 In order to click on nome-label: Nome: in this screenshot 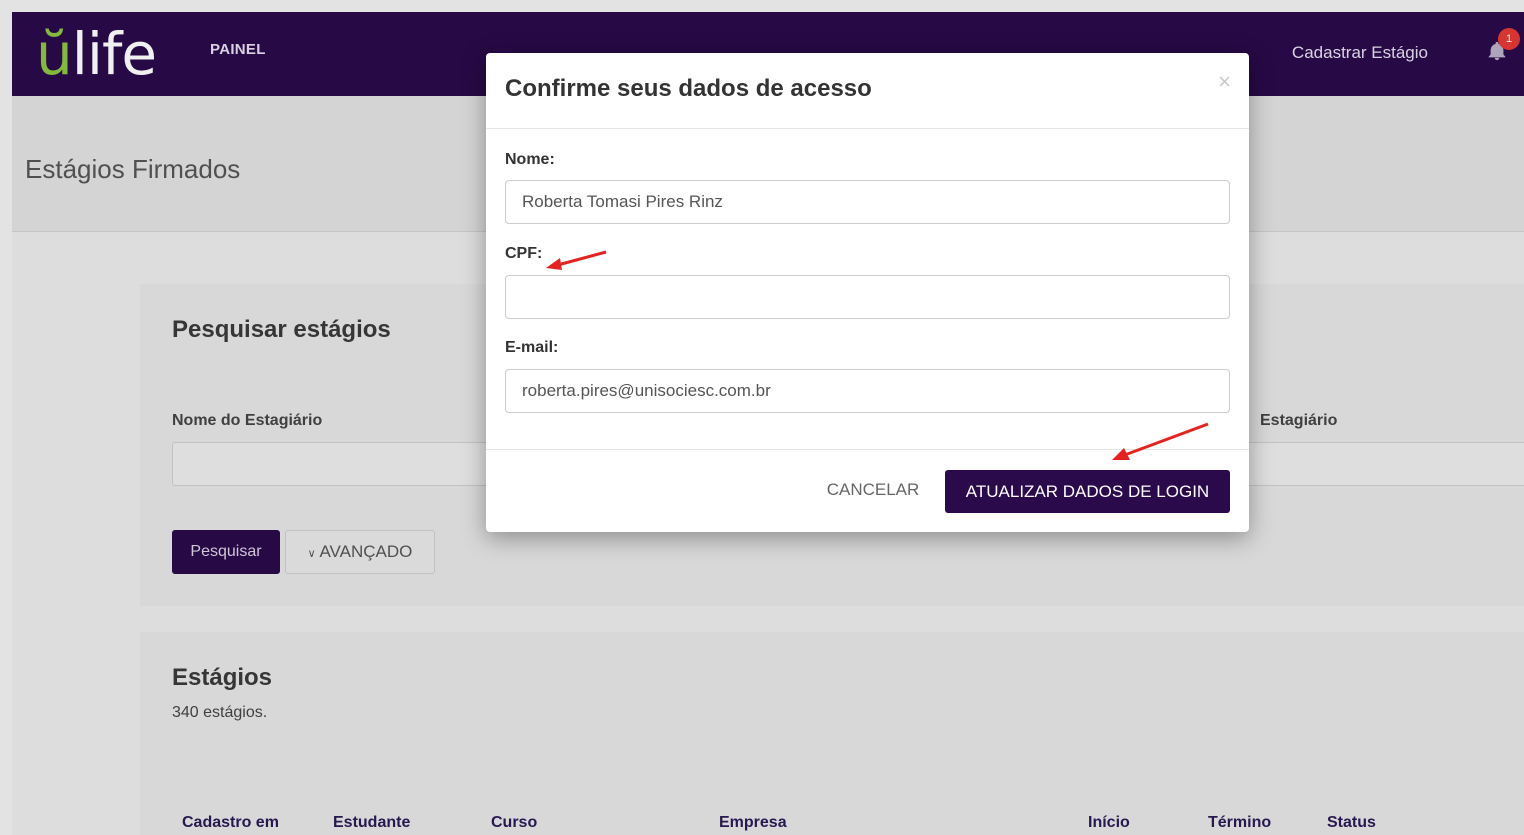, I will do `click(530, 159)`.